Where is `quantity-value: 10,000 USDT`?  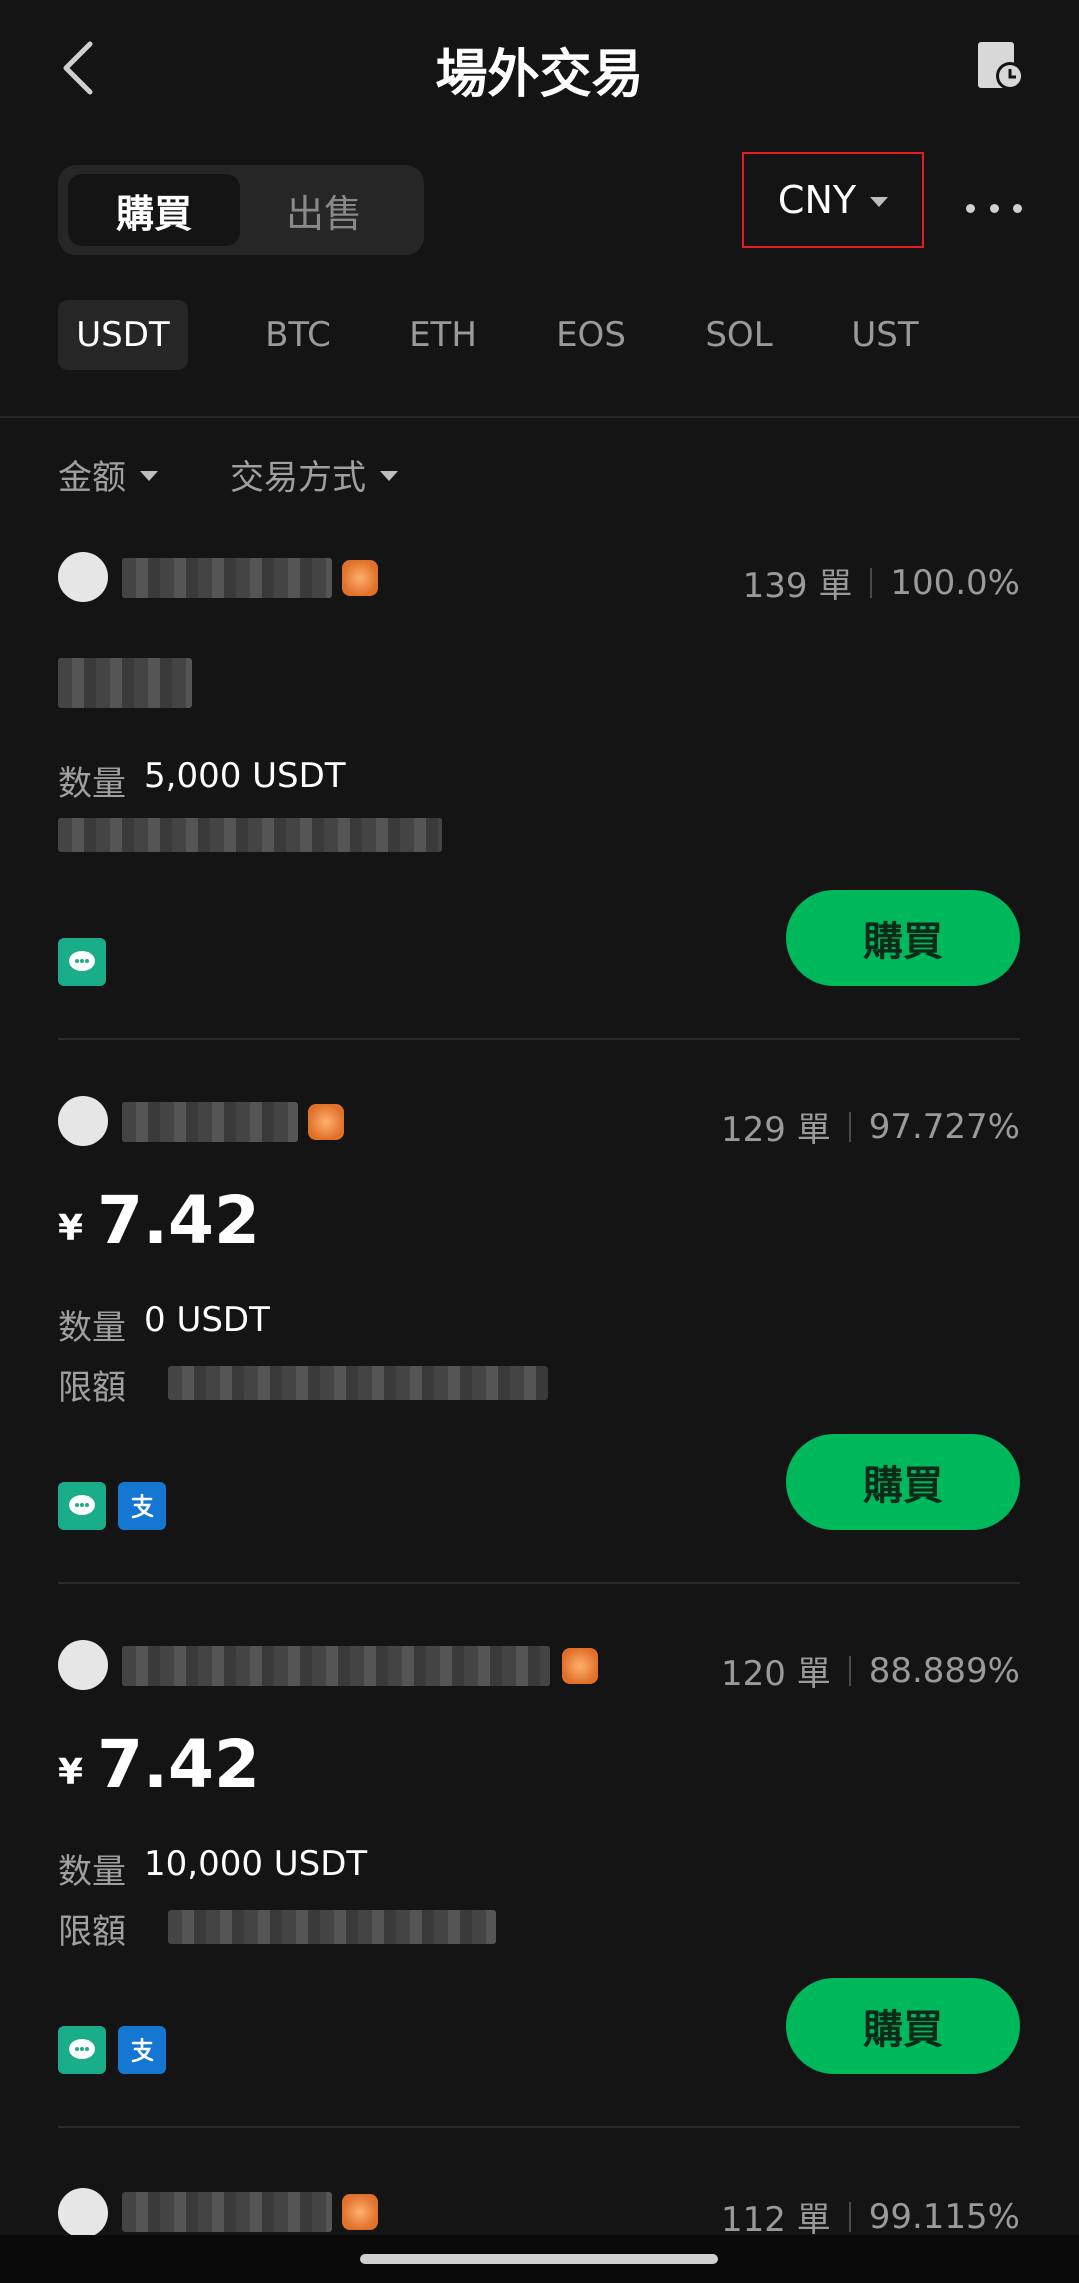
quantity-value: 10,000 USDT is located at coordinates (256, 1864).